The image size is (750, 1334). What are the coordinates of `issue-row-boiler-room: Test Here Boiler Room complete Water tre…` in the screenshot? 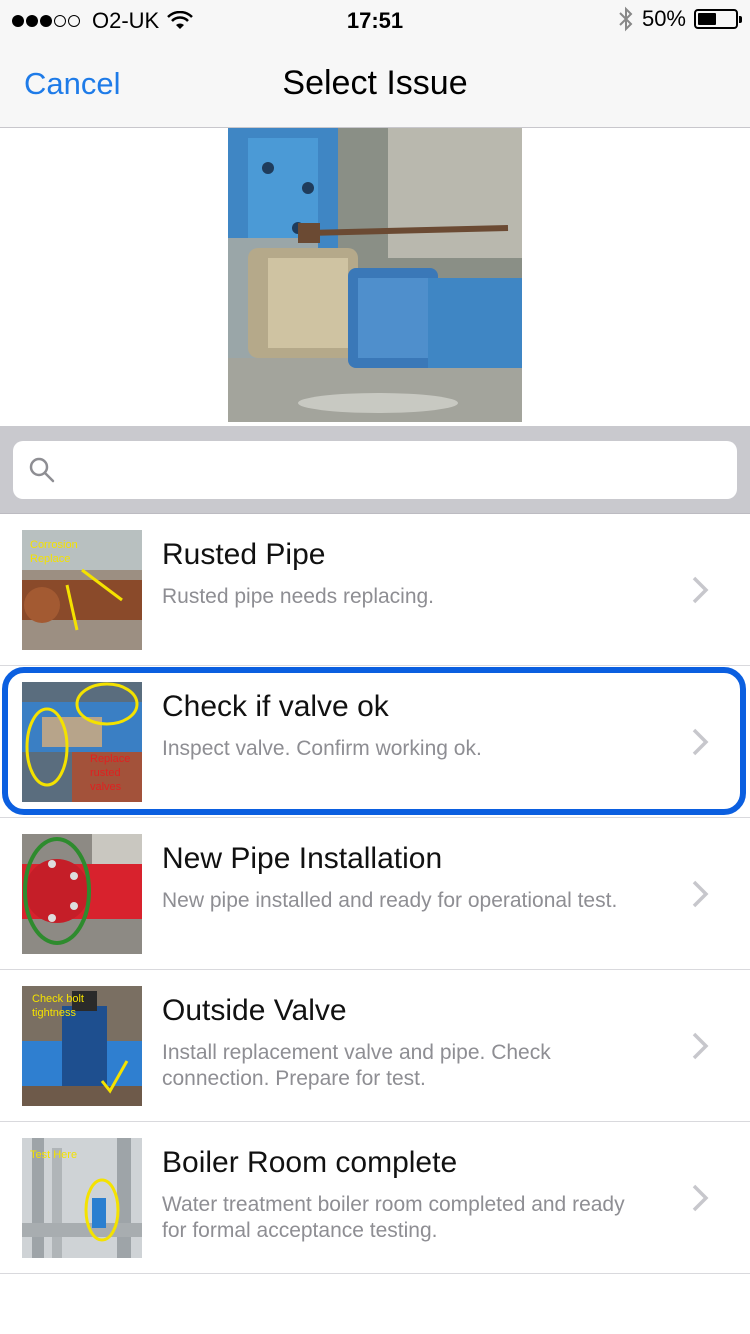 It's located at (375, 1198).